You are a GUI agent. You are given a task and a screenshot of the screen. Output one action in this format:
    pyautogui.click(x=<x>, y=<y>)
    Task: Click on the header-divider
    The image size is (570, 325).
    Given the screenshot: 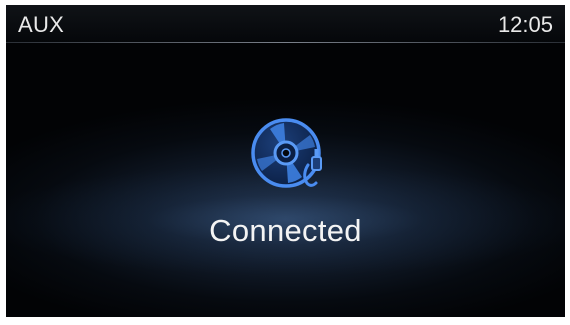 What is the action you would take?
    pyautogui.click(x=285, y=42)
    